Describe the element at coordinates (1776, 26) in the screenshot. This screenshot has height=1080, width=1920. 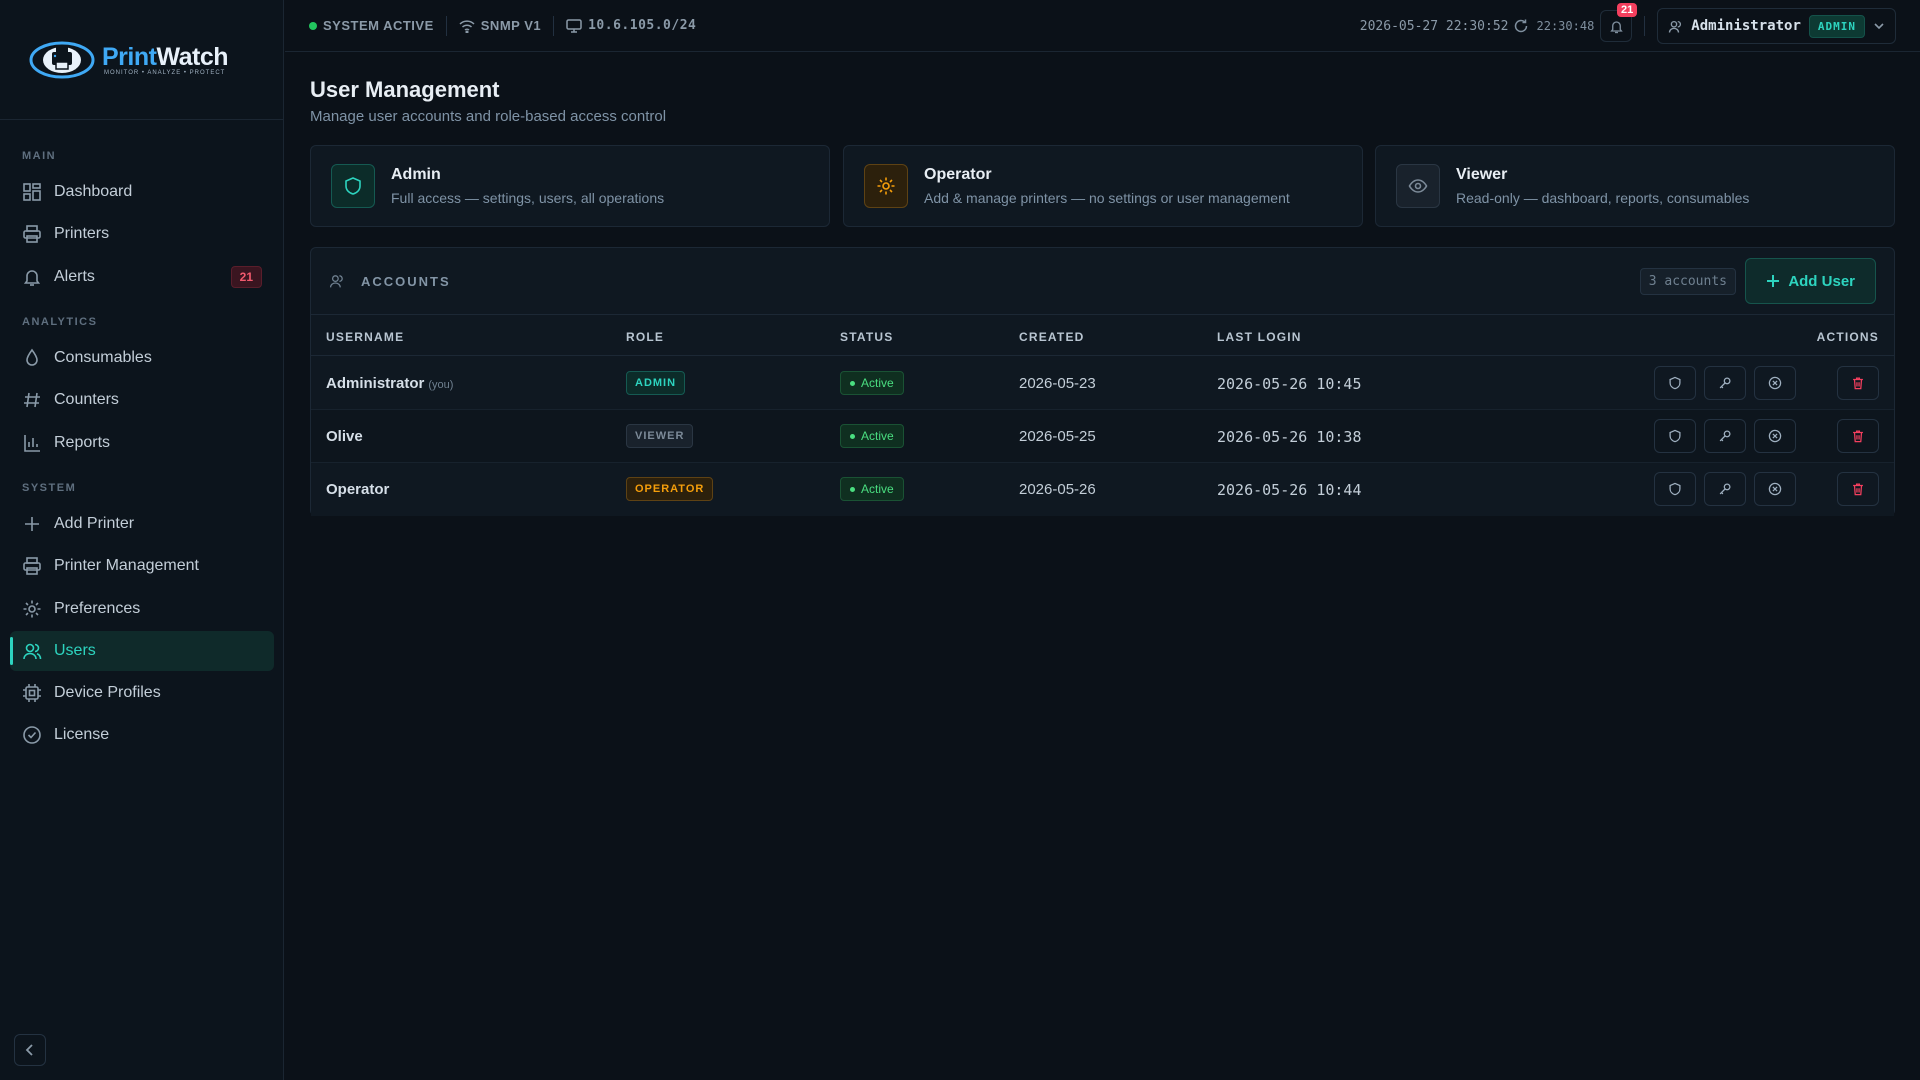
I see `user-menu: Administrator ADMIN` at that location.